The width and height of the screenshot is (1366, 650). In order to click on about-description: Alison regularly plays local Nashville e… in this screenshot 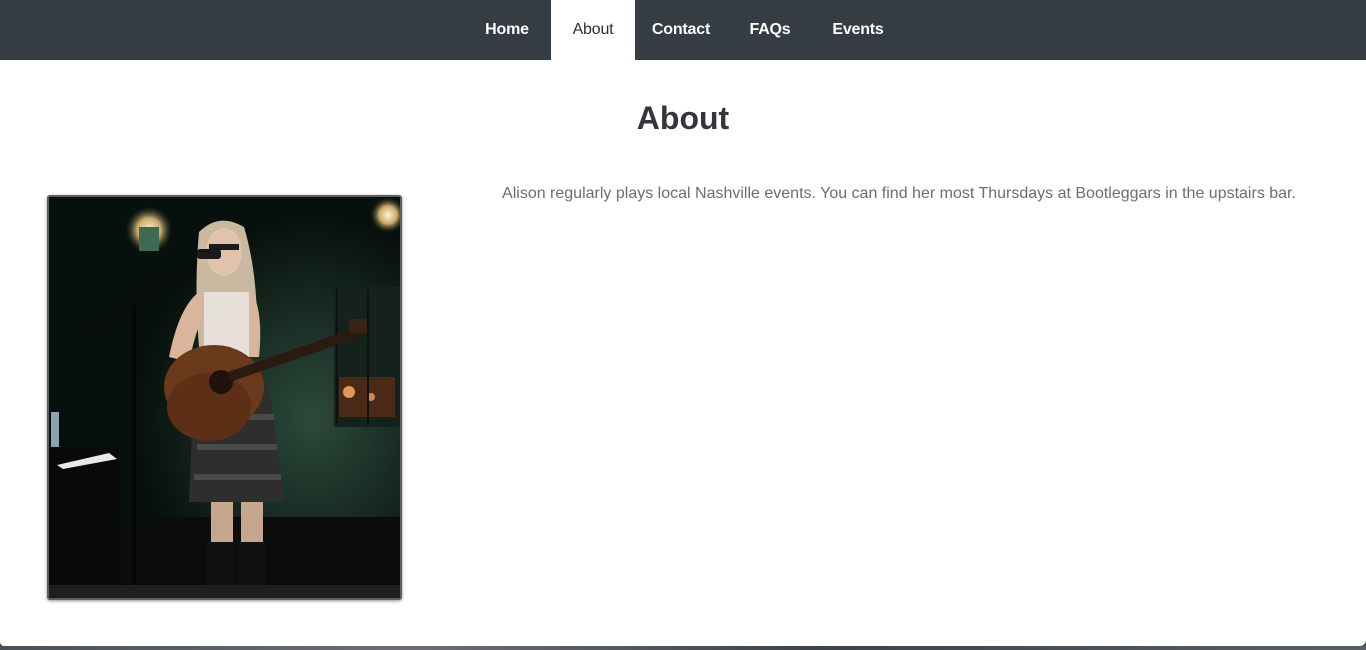, I will do `click(899, 193)`.